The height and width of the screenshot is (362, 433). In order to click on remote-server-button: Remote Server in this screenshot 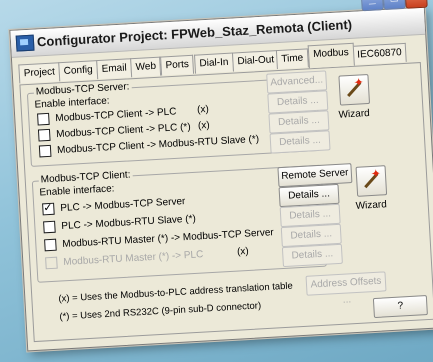, I will do `click(315, 175)`.